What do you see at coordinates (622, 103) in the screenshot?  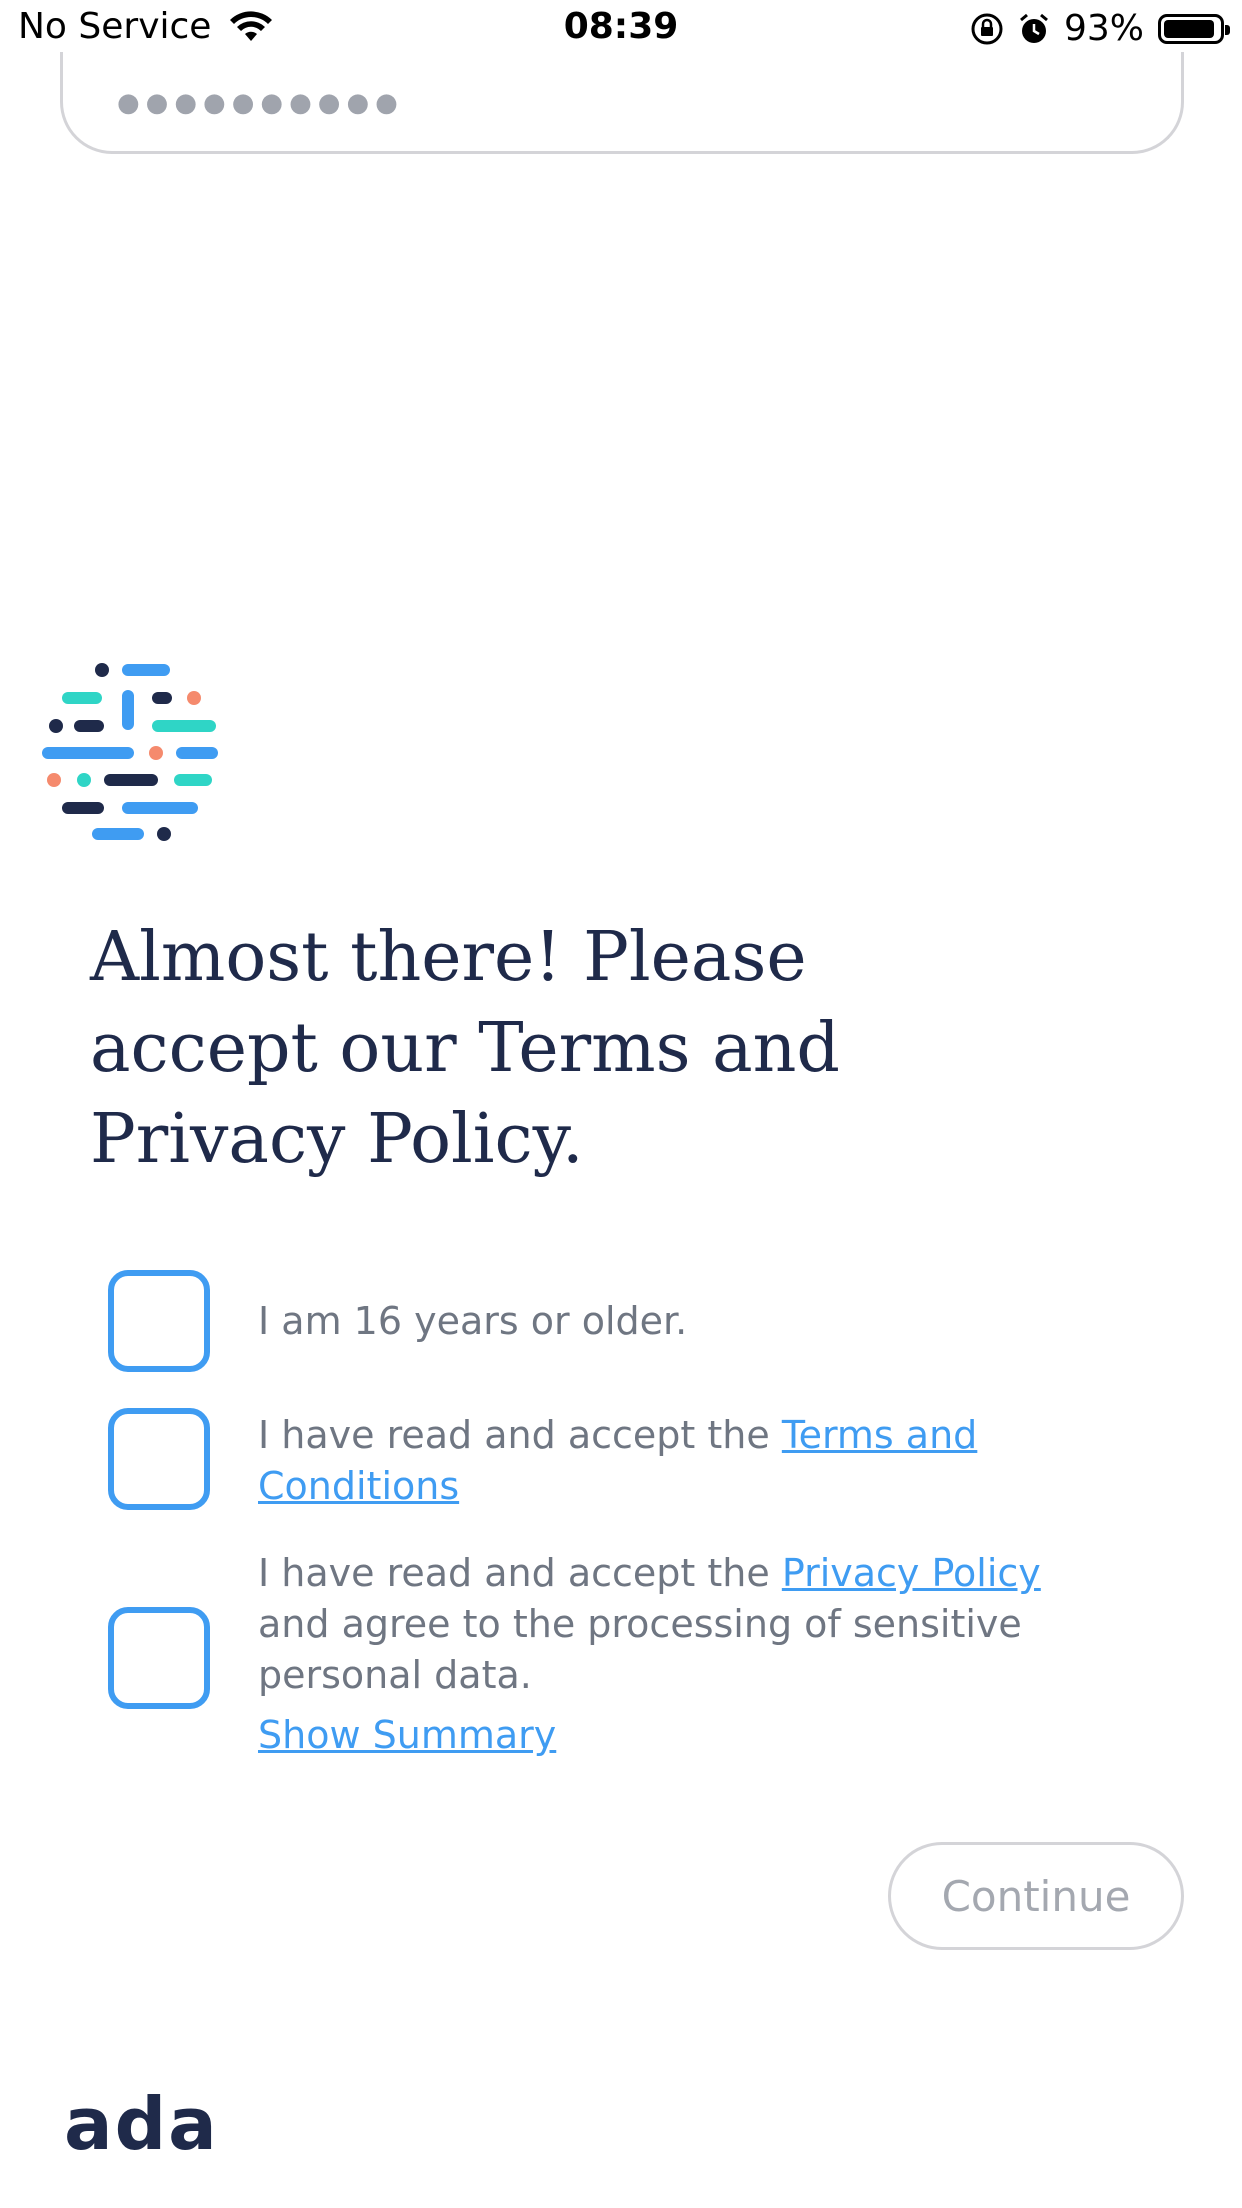 I see `password-field: ●●●●●●●●●●` at bounding box center [622, 103].